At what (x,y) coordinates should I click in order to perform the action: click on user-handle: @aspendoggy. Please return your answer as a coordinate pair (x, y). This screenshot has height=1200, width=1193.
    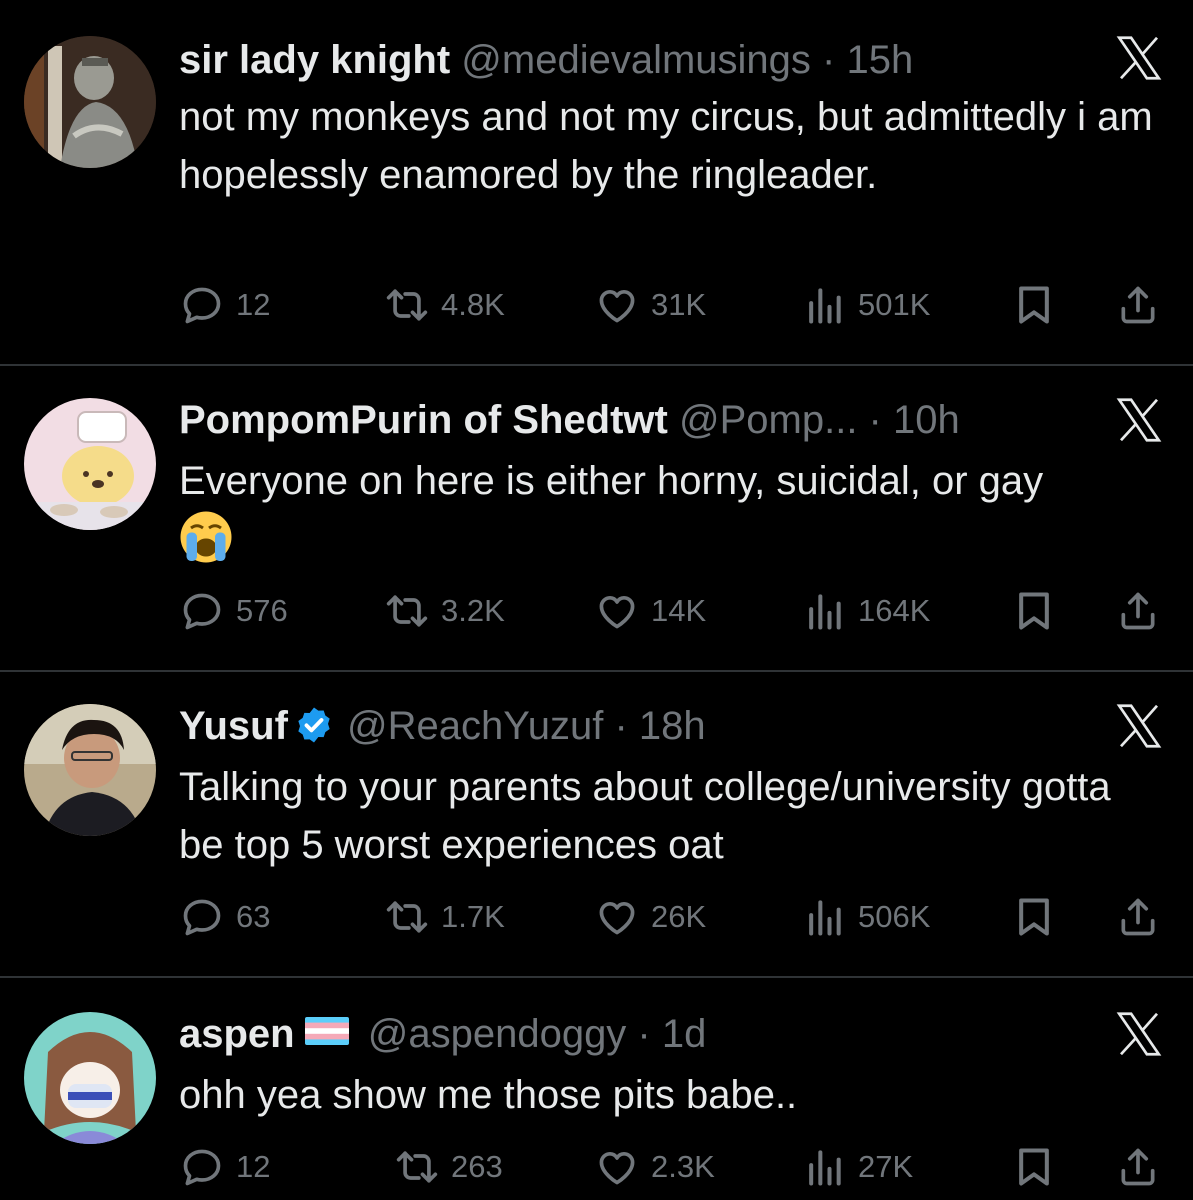
    Looking at the image, I should click on (497, 1034).